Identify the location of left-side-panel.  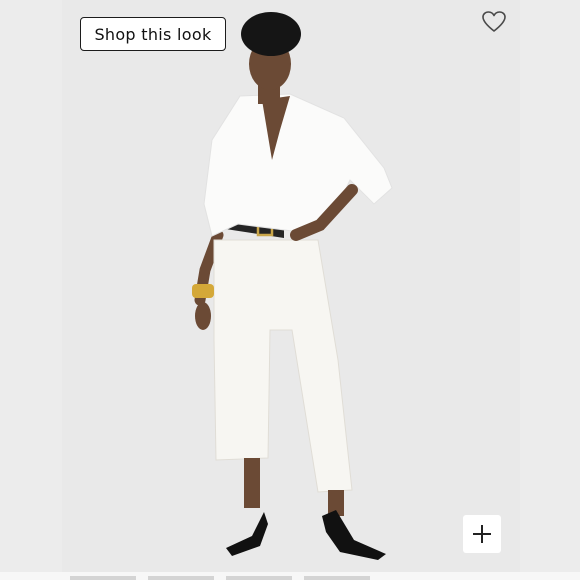
(31, 290).